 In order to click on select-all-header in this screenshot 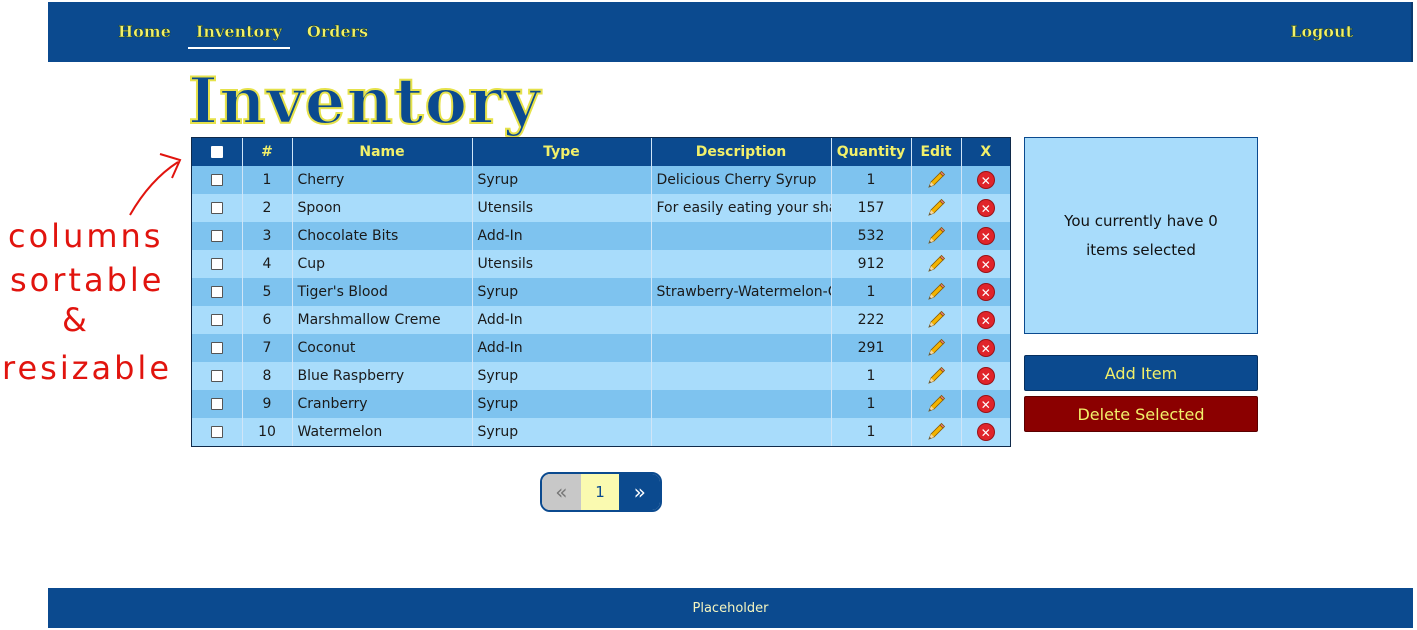, I will do `click(217, 152)`.